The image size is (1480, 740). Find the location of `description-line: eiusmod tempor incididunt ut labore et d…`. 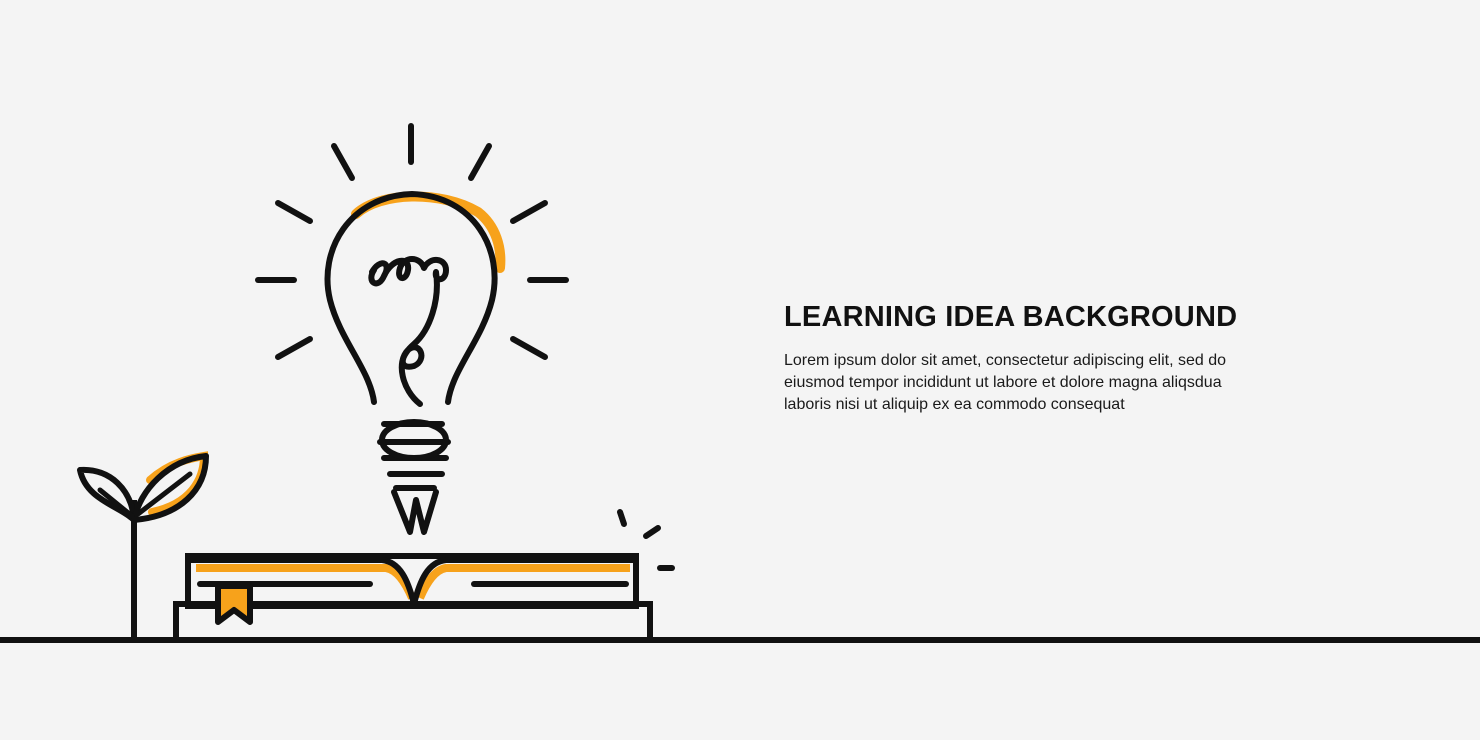

description-line: eiusmod tempor incididunt ut labore et d… is located at coordinates (1003, 382).